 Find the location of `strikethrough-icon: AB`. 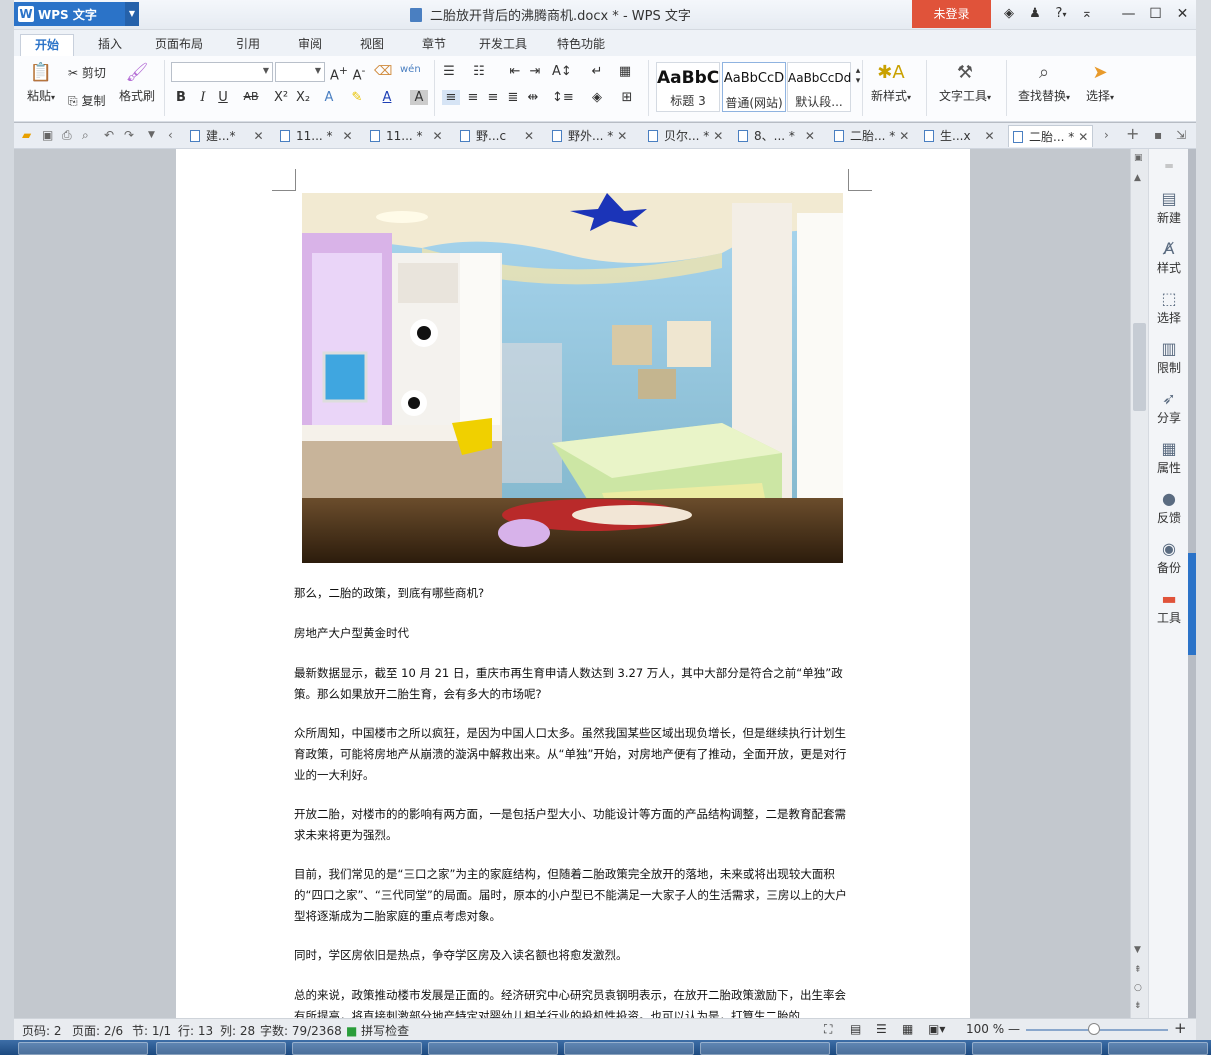

strikethrough-icon: AB is located at coordinates (251, 96).